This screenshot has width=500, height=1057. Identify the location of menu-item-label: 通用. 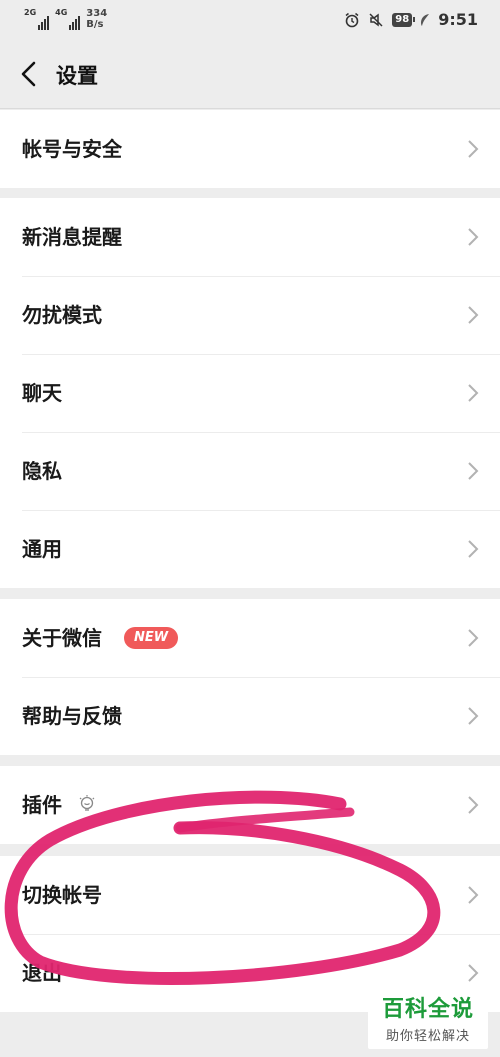
(42, 549).